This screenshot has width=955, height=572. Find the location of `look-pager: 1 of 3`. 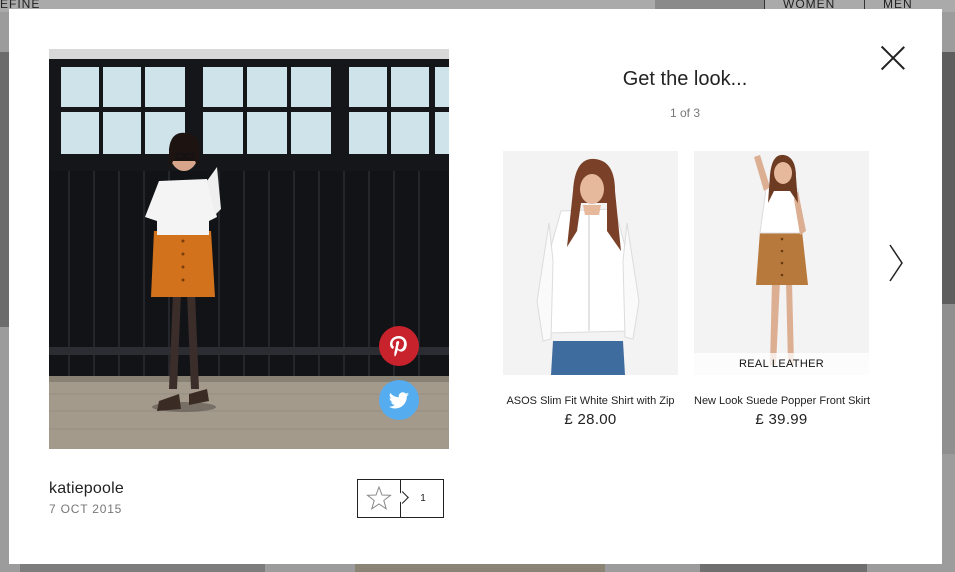

look-pager: 1 of 3 is located at coordinates (685, 113).